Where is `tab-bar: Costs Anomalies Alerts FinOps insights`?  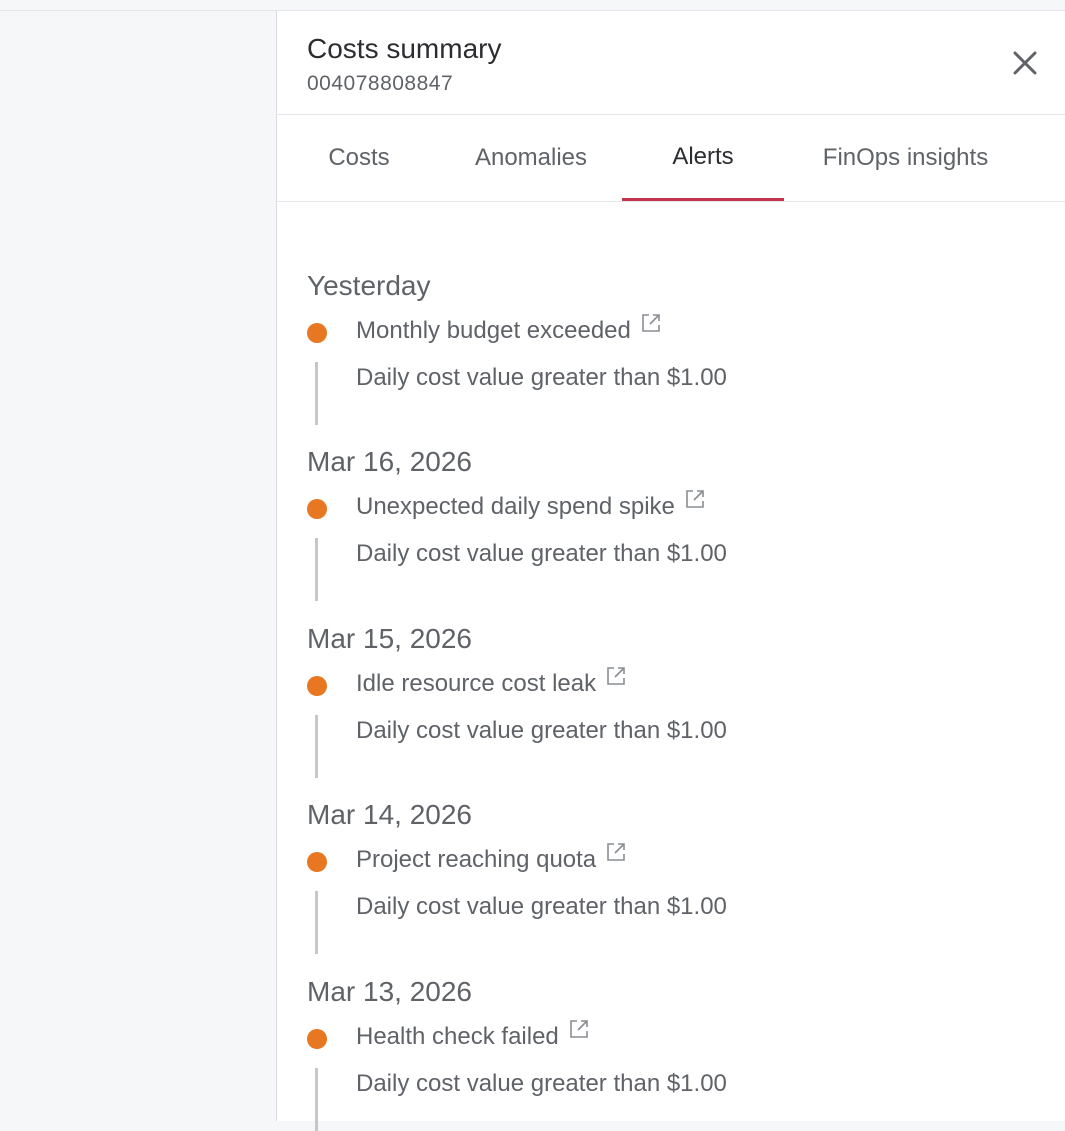 tab-bar: Costs Anomalies Alerts FinOps insights is located at coordinates (671, 158).